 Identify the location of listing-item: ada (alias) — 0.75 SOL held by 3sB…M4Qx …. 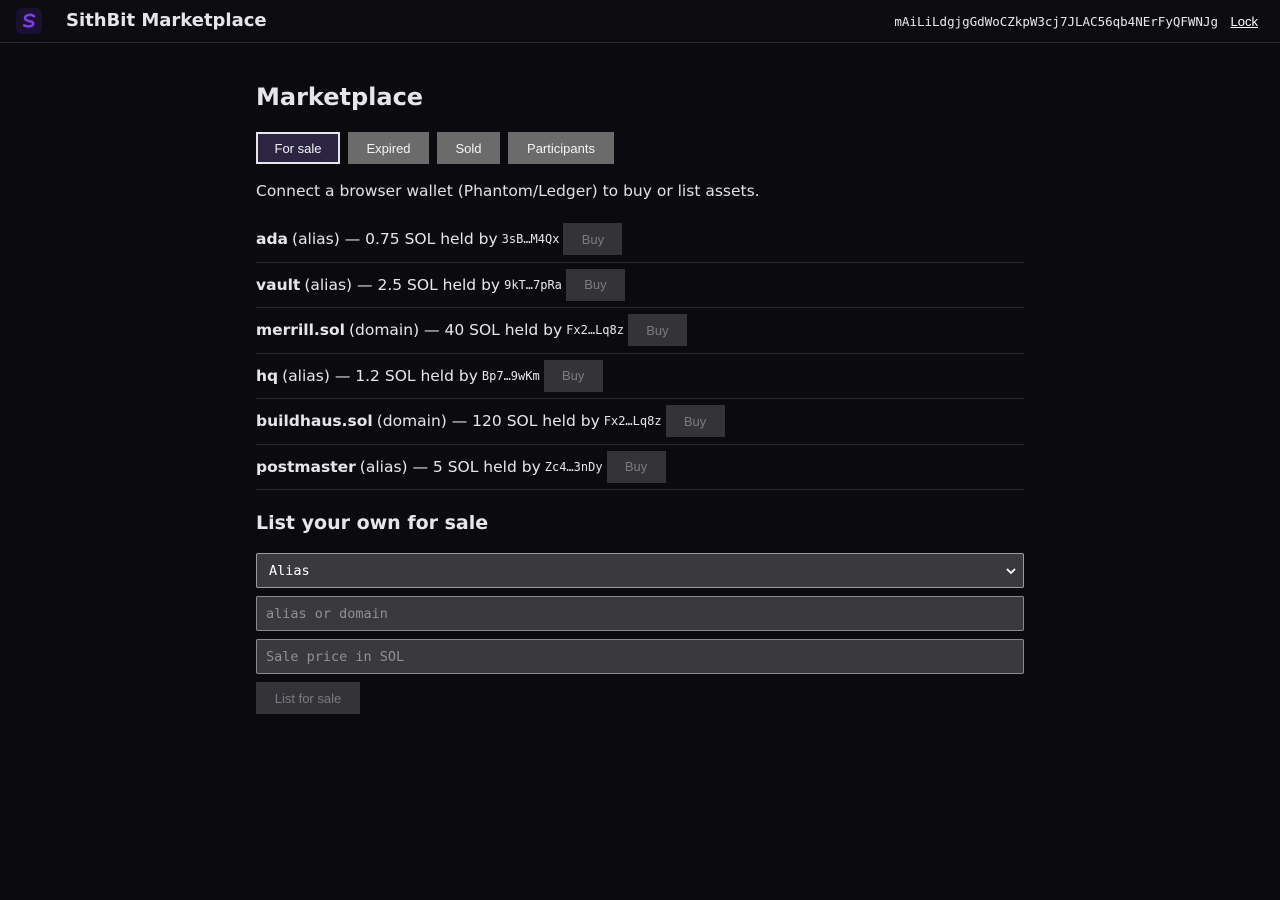
(640, 240).